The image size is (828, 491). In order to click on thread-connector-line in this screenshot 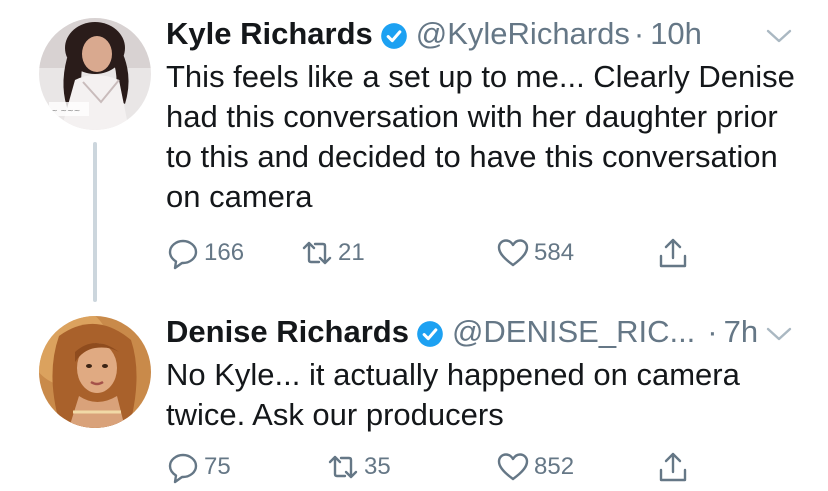, I will do `click(95, 222)`.